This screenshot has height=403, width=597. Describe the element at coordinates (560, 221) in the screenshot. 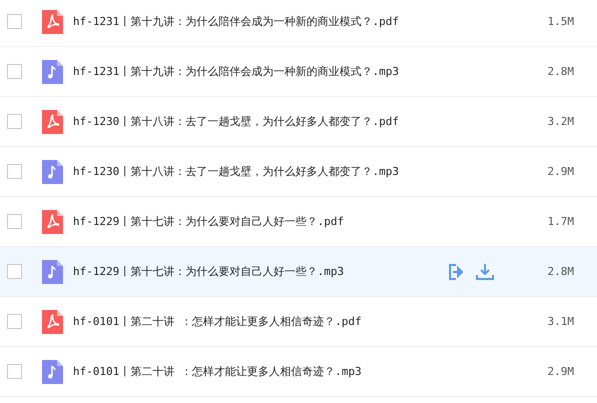

I see `file-size: 1.7M` at that location.